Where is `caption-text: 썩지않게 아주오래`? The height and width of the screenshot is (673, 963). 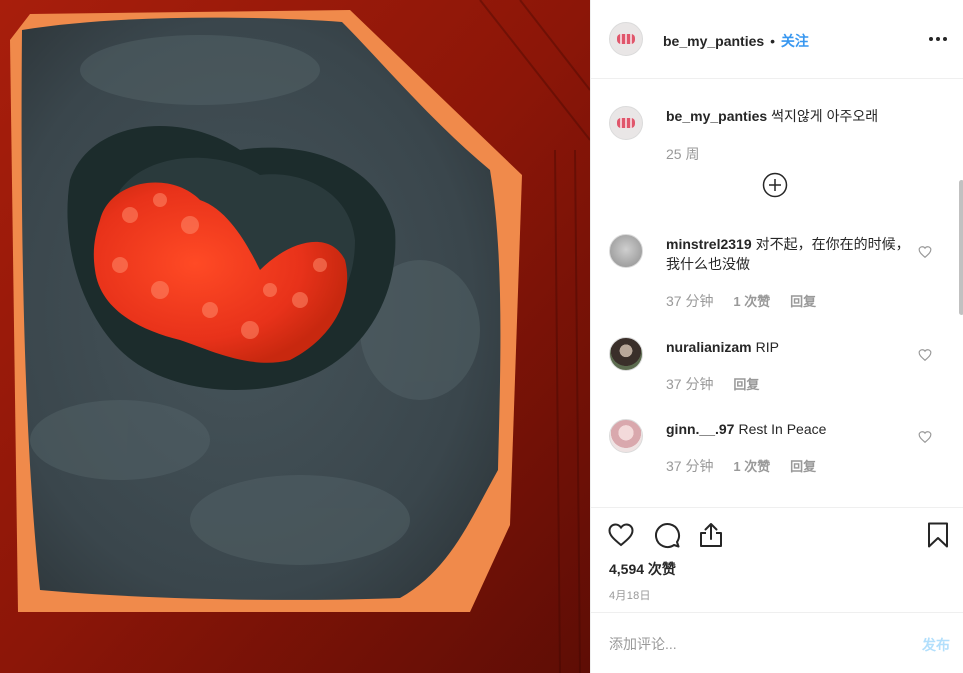 caption-text: 썩지않게 아주오래 is located at coordinates (825, 116).